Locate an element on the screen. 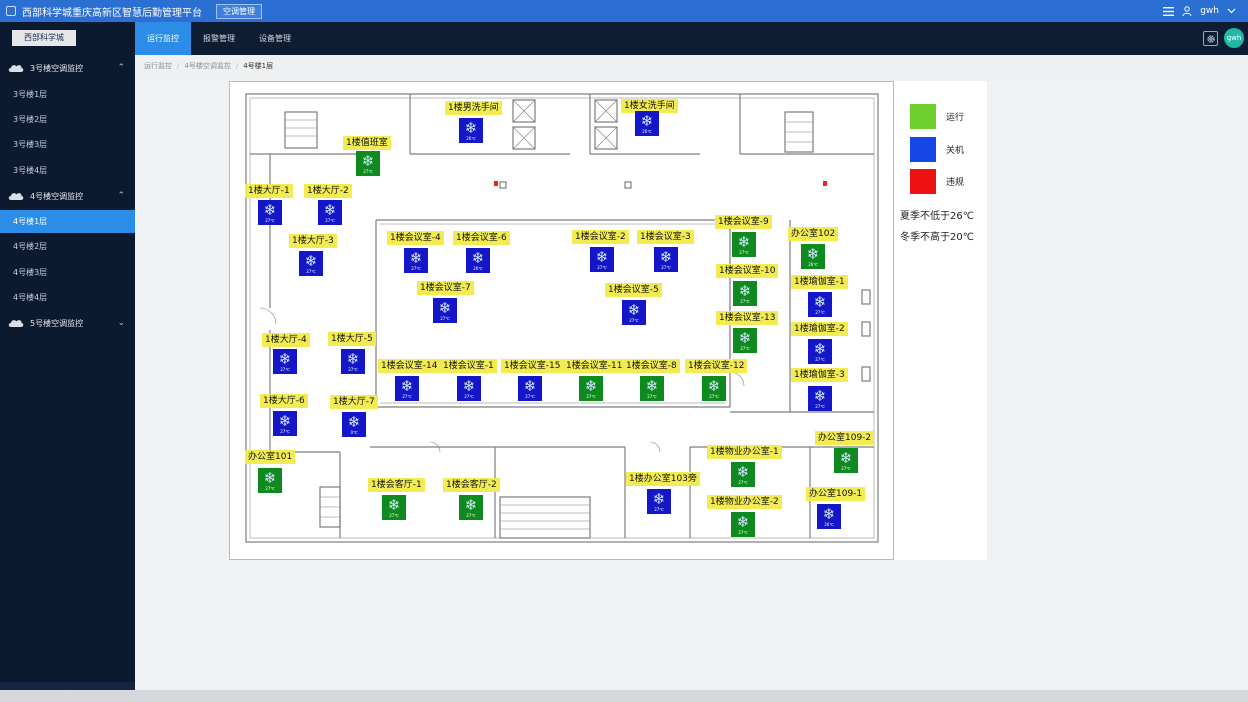 Image resolution: width=1248 pixels, height=702 pixels. chevron-up-icon: ⌃ is located at coordinates (121, 68).